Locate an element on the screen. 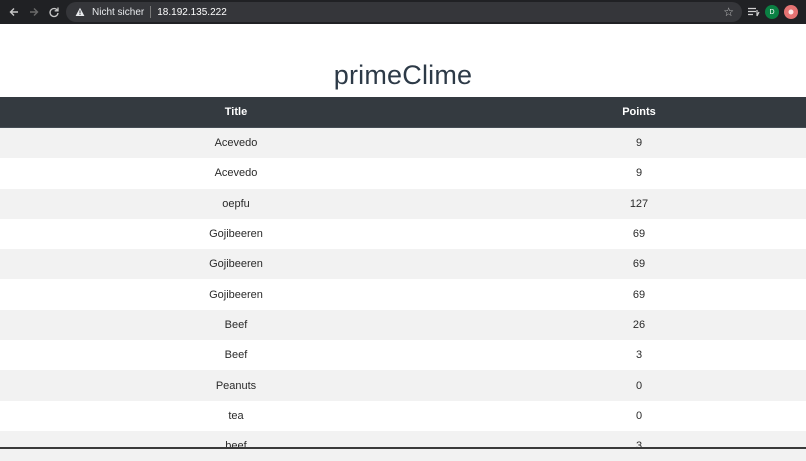 Image resolution: width=806 pixels, height=461 pixels. table-header-row: Title Points is located at coordinates (403, 112).